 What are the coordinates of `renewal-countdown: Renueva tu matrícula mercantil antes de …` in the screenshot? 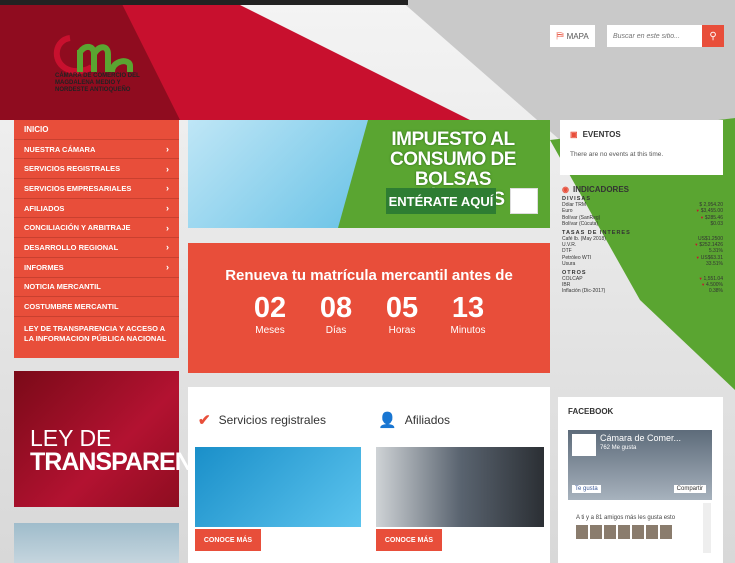 It's located at (369, 308).